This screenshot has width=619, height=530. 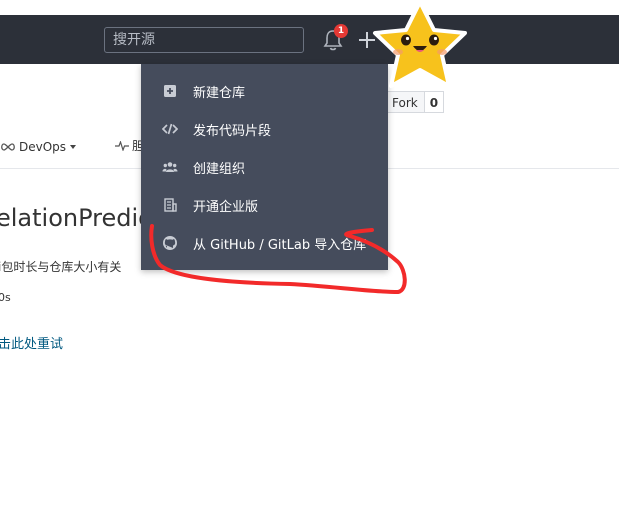 I want to click on menu-item-create-org: 创建组织, so click(x=264, y=167).